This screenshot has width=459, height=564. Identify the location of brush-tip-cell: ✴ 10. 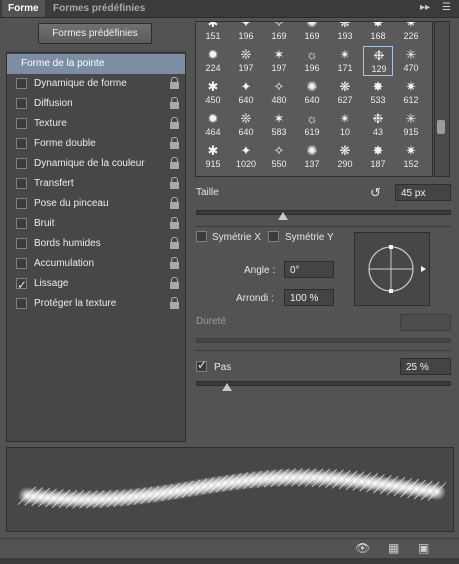
(345, 125).